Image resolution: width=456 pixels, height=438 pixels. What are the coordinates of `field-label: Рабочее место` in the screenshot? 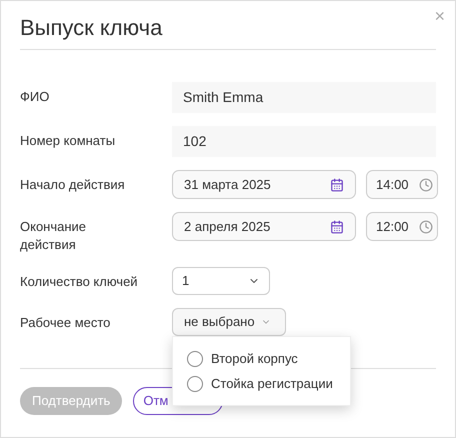 It's located at (66, 323).